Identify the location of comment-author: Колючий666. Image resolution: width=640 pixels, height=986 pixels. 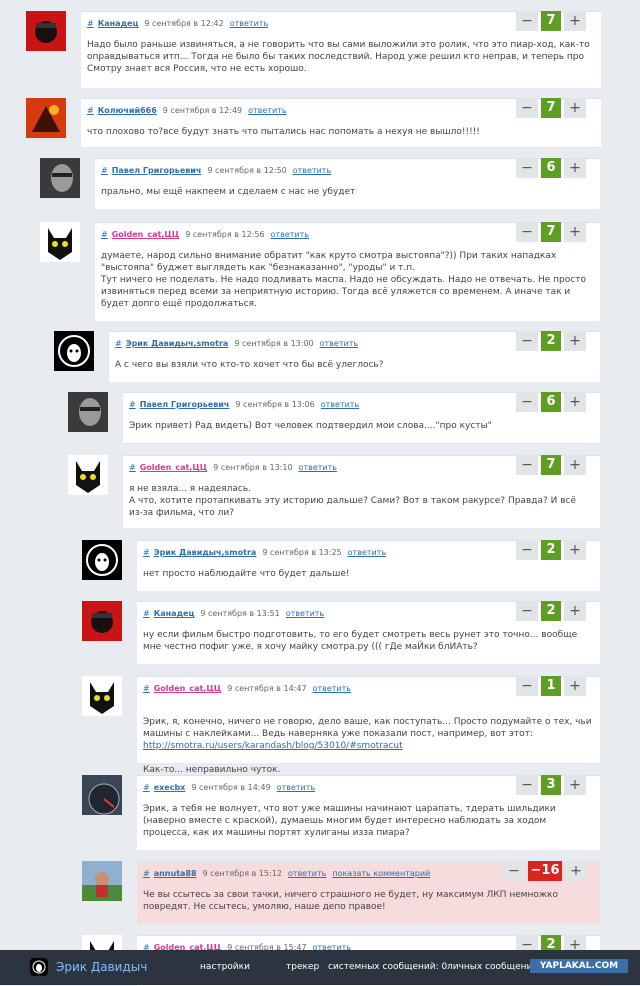
(127, 110).